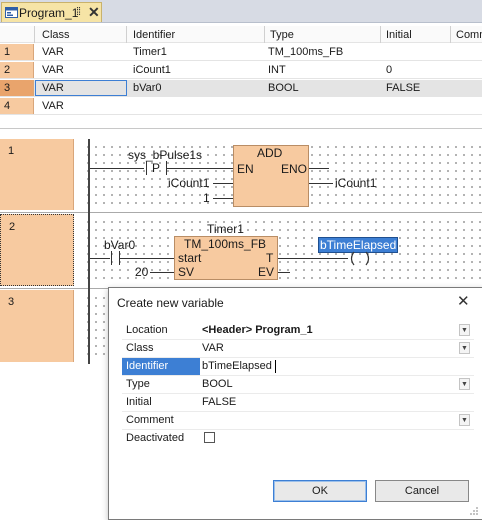 The height and width of the screenshot is (520, 482). I want to click on ok-button: OK, so click(320, 491).